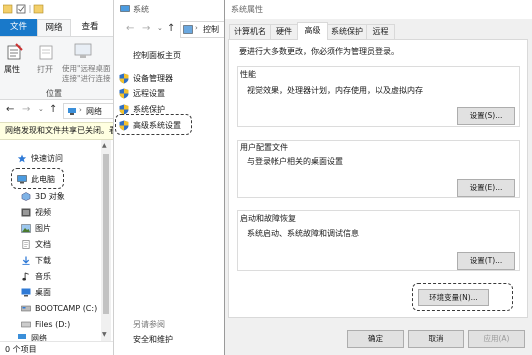 This screenshot has height=355, width=532. I want to click on security-maintenance-link: 安全和维护, so click(153, 339).